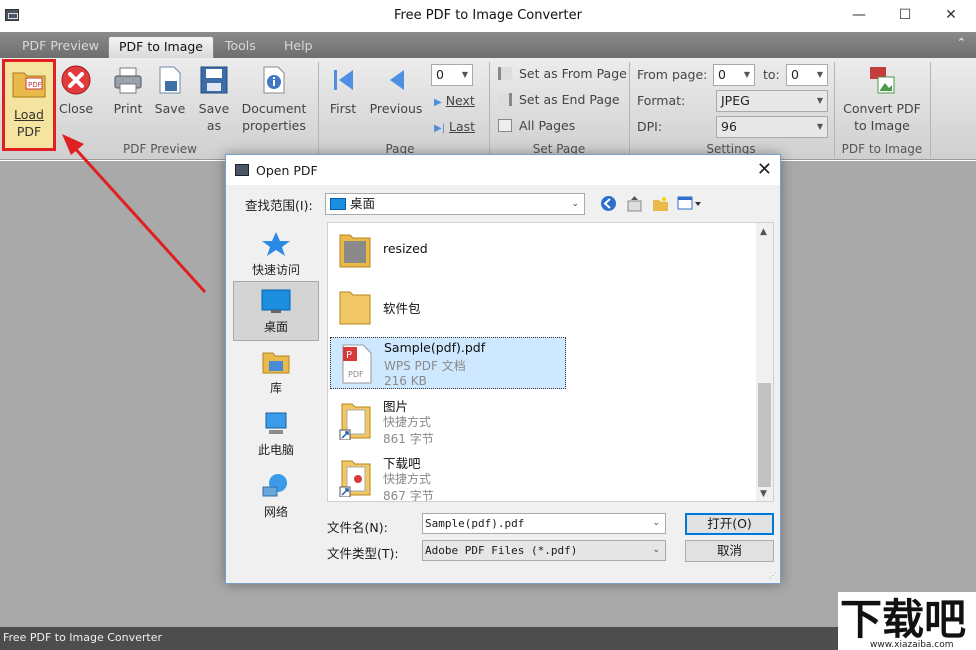 The height and width of the screenshot is (650, 976). What do you see at coordinates (772, 101) in the screenshot?
I see `format-select: JPEG ▼` at bounding box center [772, 101].